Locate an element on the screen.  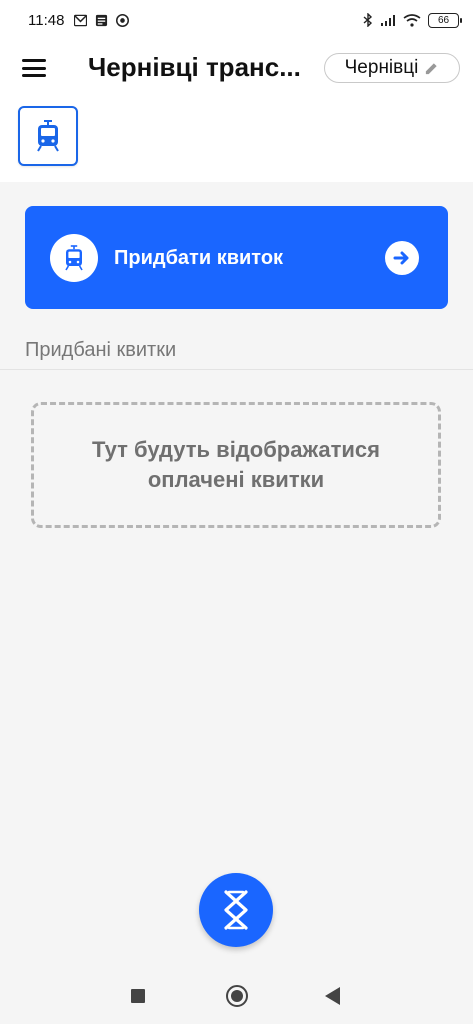
home-circle-dot is located at coordinates (237, 996).